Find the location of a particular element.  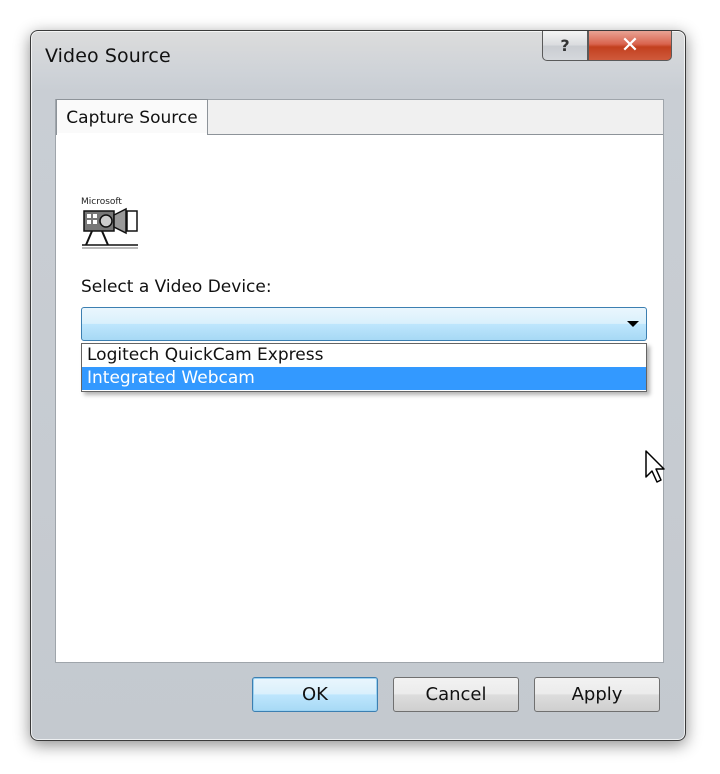

mouse-pointer-icon is located at coordinates (655, 466).